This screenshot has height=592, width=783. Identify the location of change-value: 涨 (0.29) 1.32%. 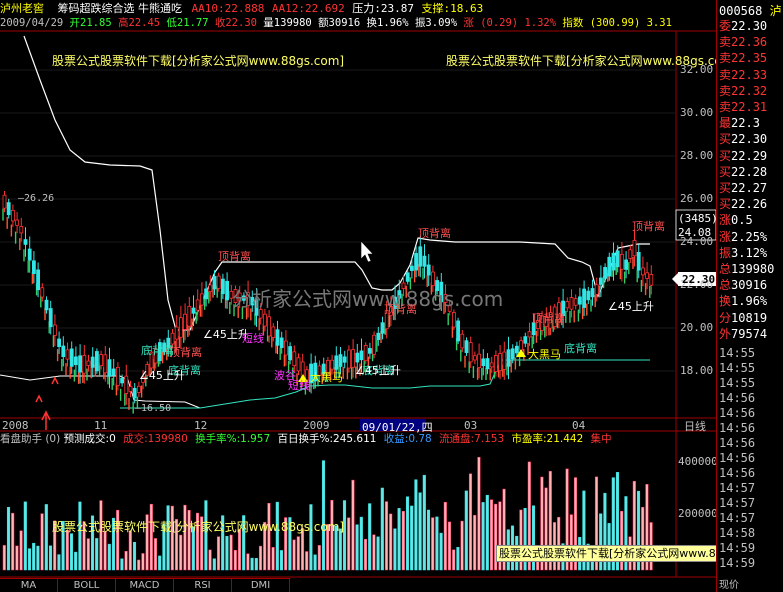
(510, 23).